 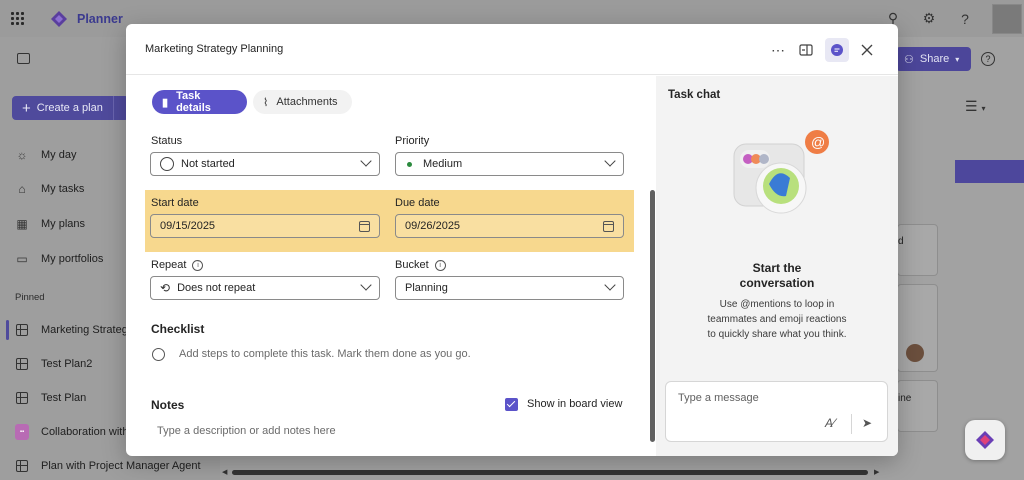 What do you see at coordinates (443, 164) in the screenshot?
I see `priority-value: Medium` at bounding box center [443, 164].